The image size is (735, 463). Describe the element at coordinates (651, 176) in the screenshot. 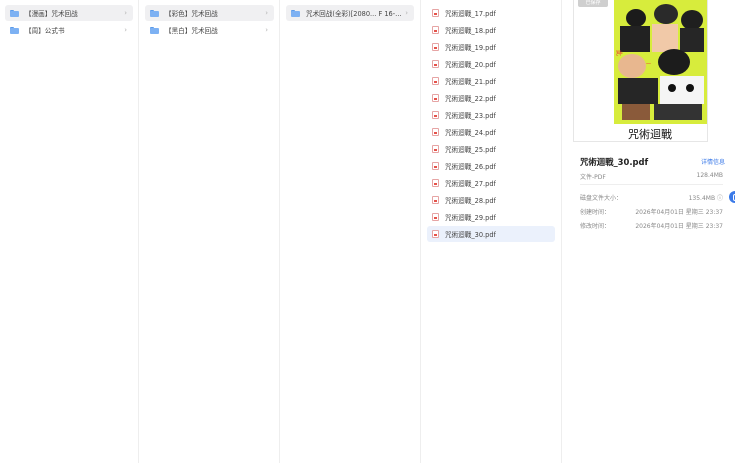

I see `file-type-row: 文件-PDF 128.4MB` at that location.